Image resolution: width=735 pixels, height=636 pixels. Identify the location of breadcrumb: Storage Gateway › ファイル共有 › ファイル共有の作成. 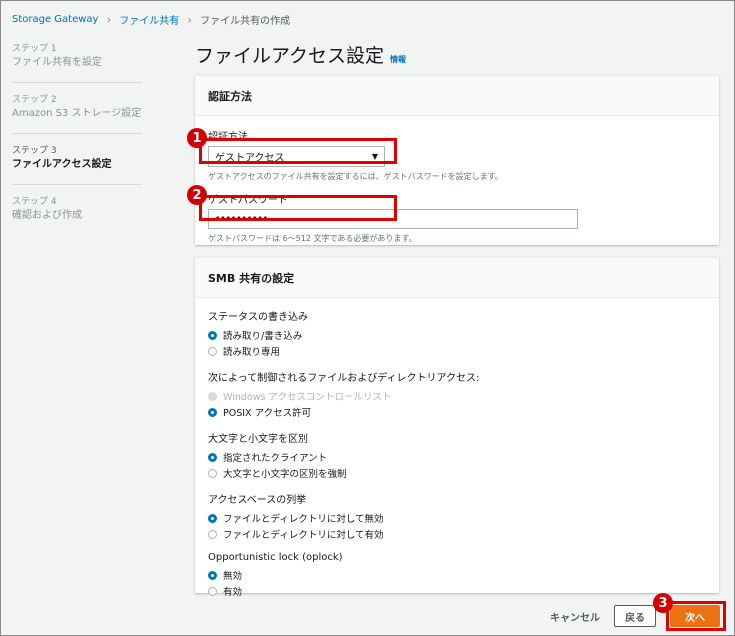
(151, 20).